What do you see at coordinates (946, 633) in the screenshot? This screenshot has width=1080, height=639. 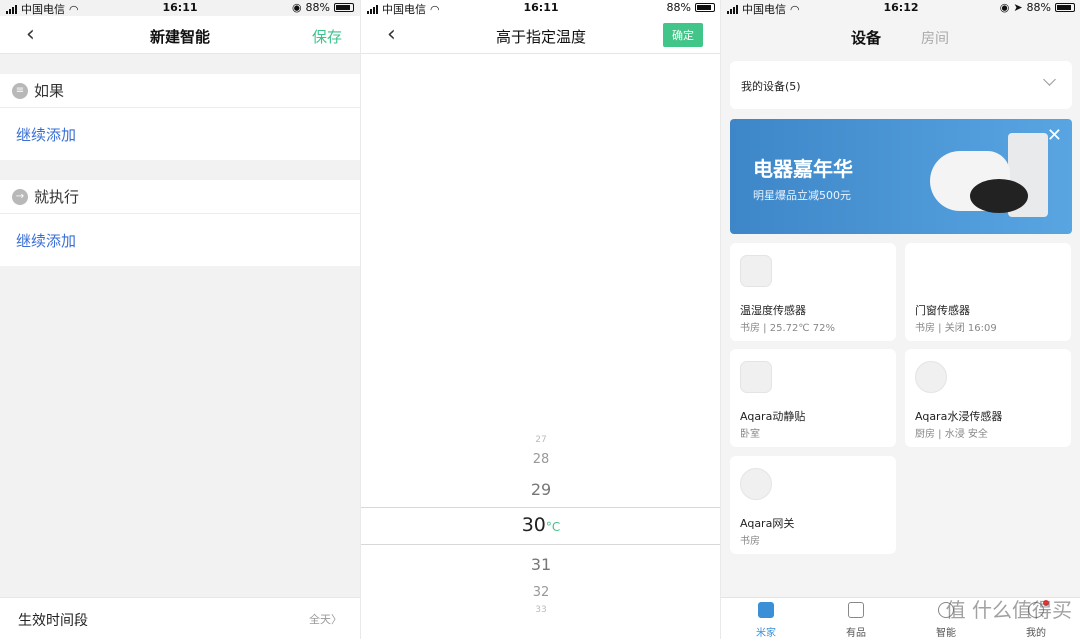 I see `nav-label: 智能` at bounding box center [946, 633].